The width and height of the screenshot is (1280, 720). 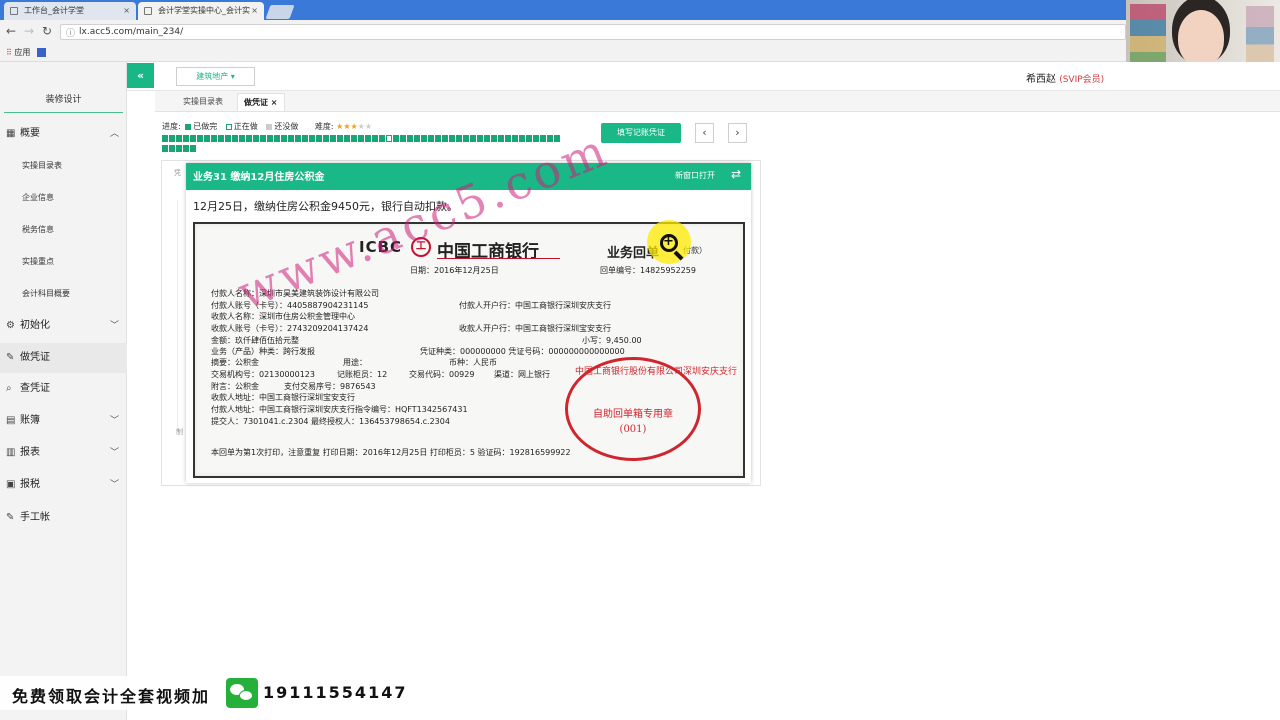 What do you see at coordinates (70, 11) in the screenshot?
I see `browser-tab-workbench: 工作台_会计学堂 ×` at bounding box center [70, 11].